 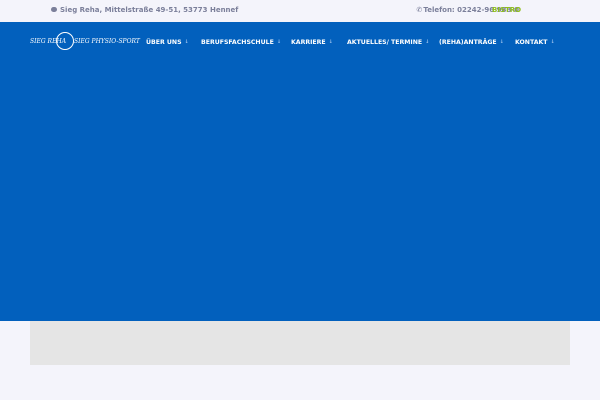 What do you see at coordinates (468, 42) in the screenshot?
I see `nav-item-label: (REHA)ANTRÄGE` at bounding box center [468, 42].